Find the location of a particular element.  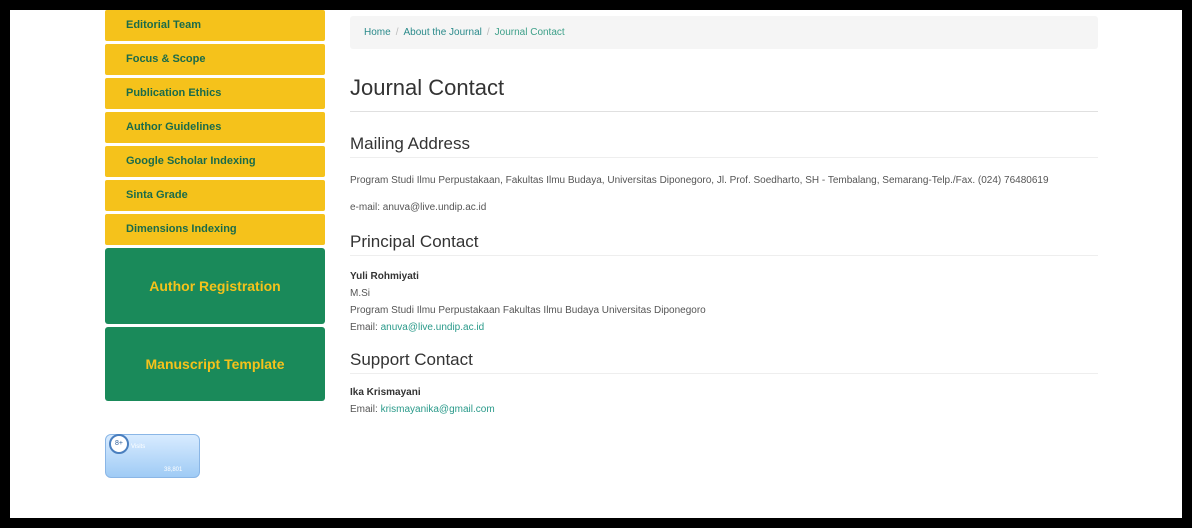

breadcrumb-about: About the Journal is located at coordinates (442, 32).